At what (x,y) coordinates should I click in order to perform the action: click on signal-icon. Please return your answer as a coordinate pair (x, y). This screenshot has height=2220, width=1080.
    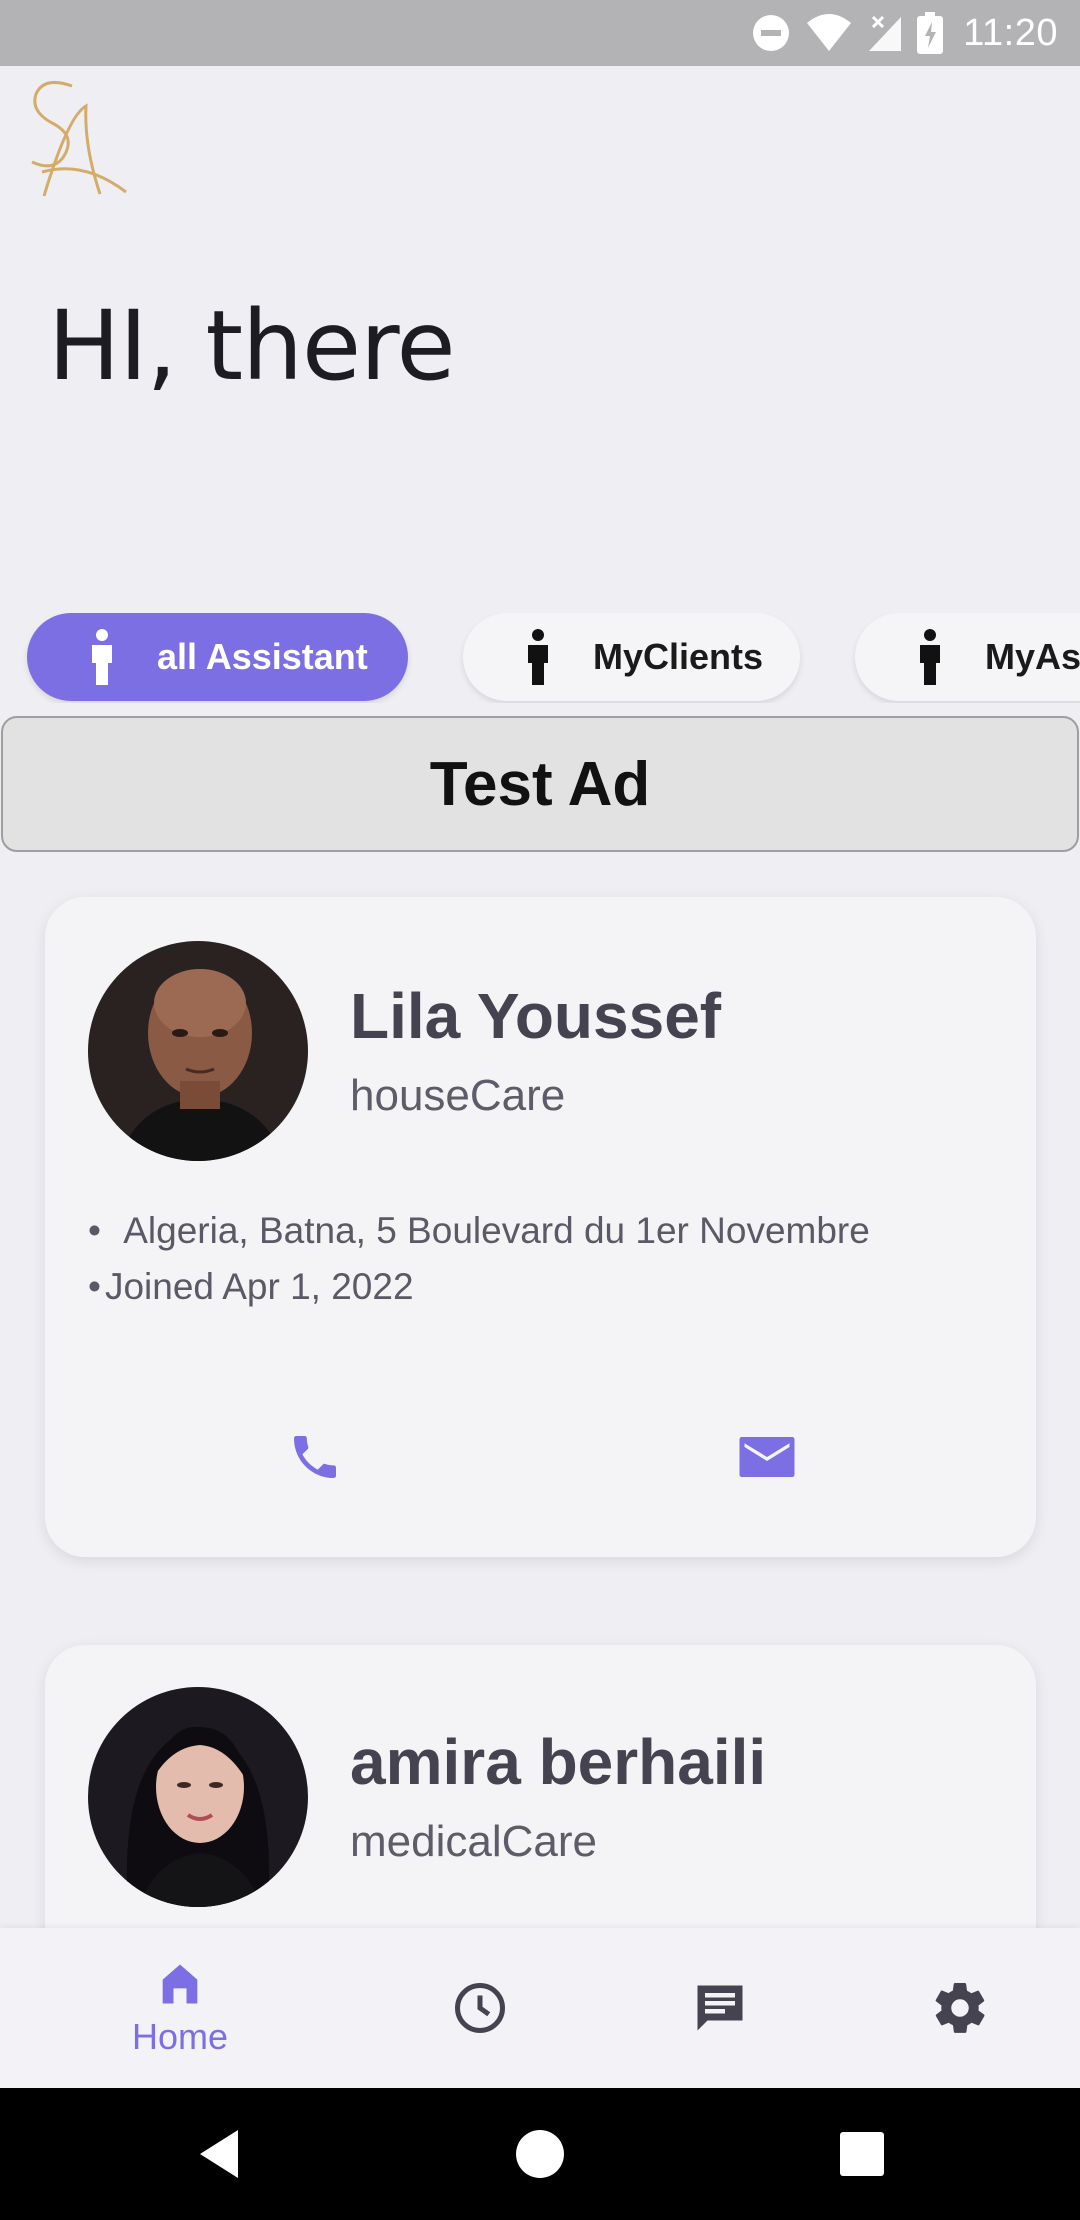
    Looking at the image, I should click on (885, 33).